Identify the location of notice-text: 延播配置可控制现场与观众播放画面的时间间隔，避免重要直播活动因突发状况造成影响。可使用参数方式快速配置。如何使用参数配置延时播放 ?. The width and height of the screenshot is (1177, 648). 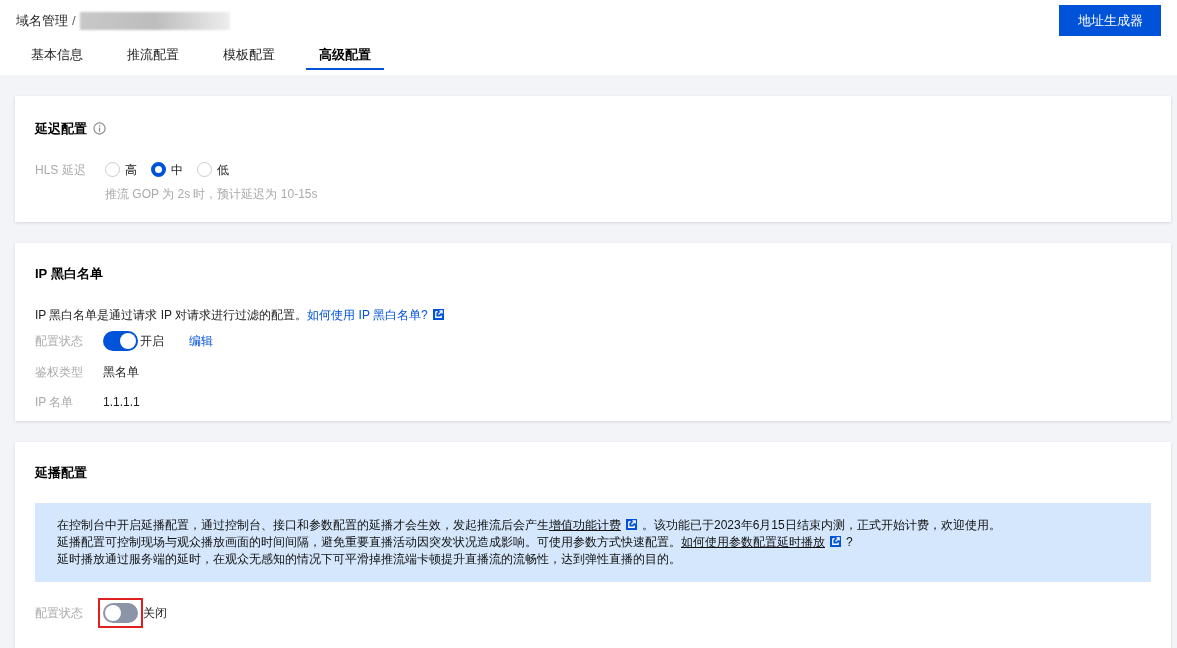
(455, 542).